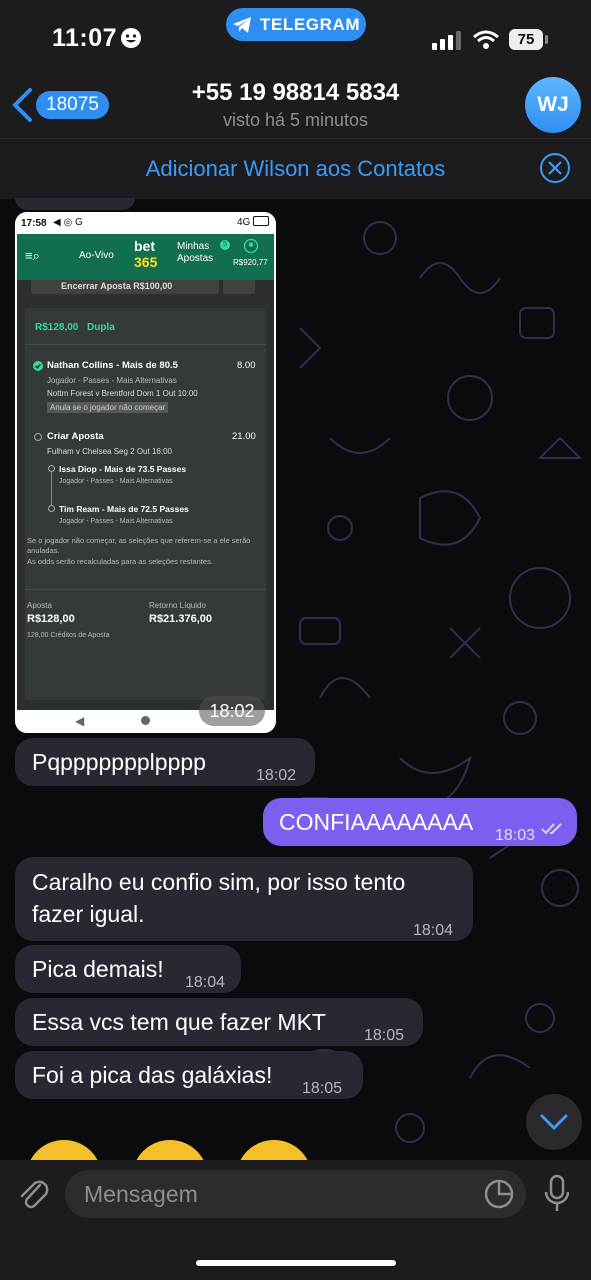  I want to click on message-text: CONFIAAAAAAAA, so click(376, 822).